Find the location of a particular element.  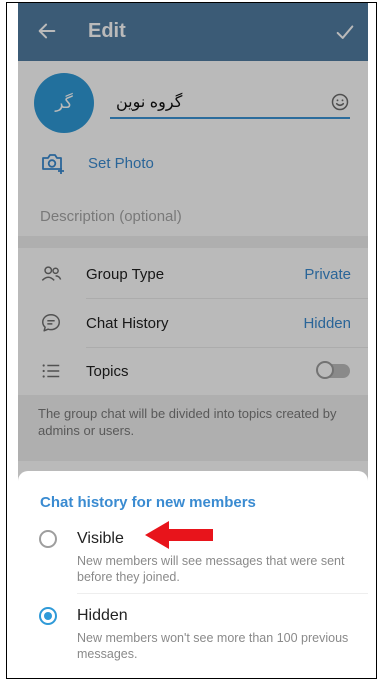

radio-hidden is located at coordinates (48, 616).